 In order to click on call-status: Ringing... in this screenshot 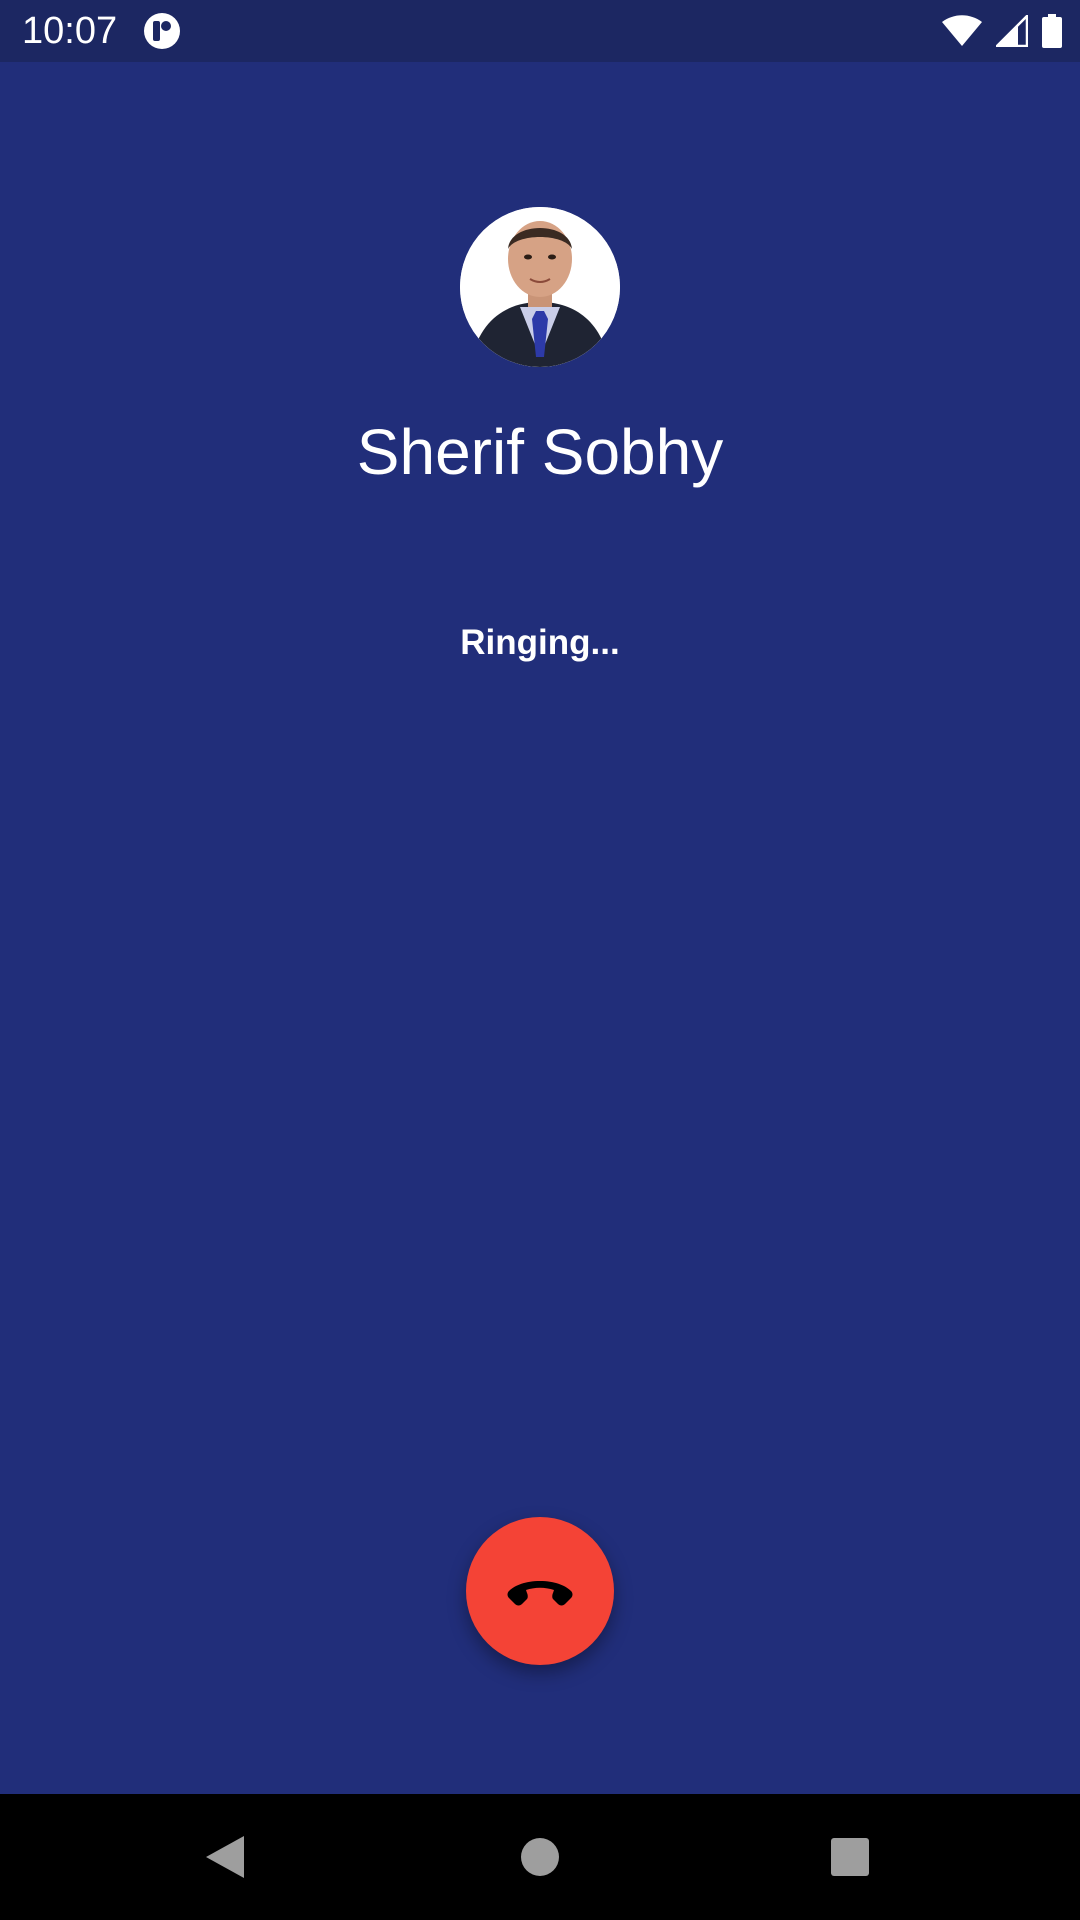, I will do `click(540, 642)`.